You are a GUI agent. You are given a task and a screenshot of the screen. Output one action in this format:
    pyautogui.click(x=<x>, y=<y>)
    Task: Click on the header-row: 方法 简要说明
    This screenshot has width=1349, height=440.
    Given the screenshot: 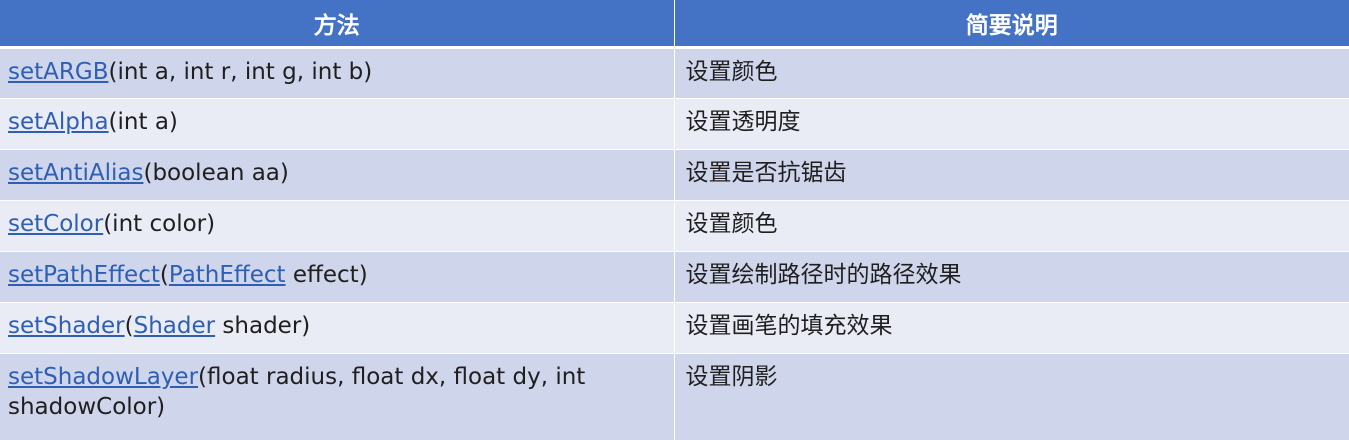 What is the action you would take?
    pyautogui.click(x=674, y=24)
    